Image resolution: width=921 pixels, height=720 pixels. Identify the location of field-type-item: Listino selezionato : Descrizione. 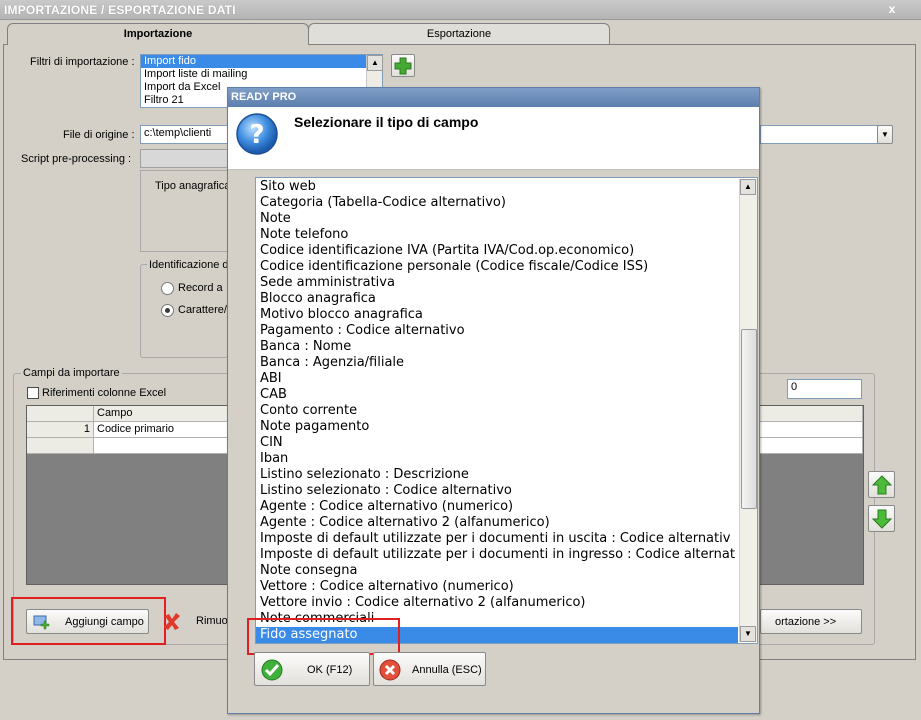
(497, 475).